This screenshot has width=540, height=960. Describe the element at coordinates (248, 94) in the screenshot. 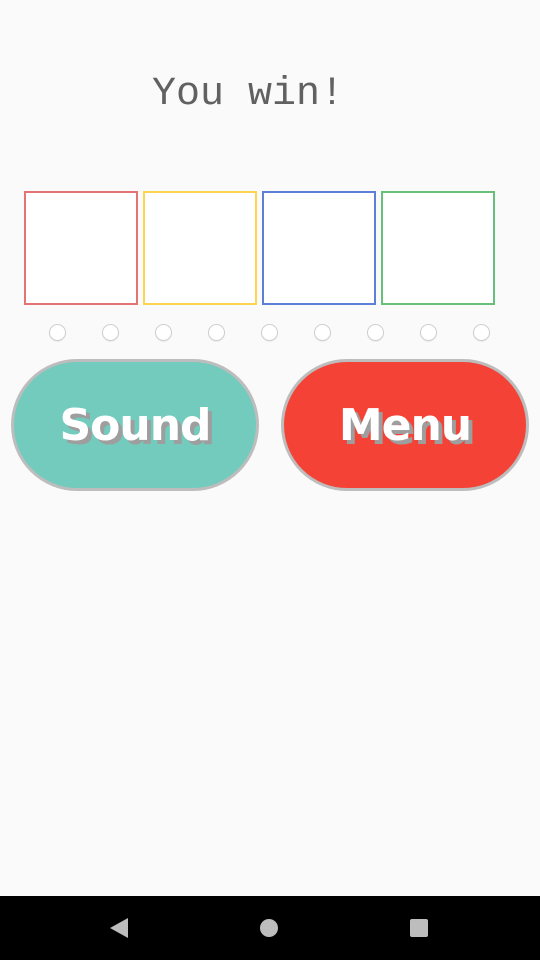

I see `result-title: You win!` at that location.